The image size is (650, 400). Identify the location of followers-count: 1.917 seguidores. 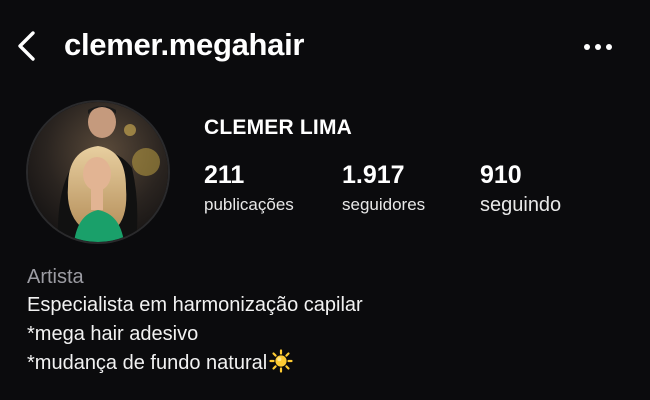
(383, 188).